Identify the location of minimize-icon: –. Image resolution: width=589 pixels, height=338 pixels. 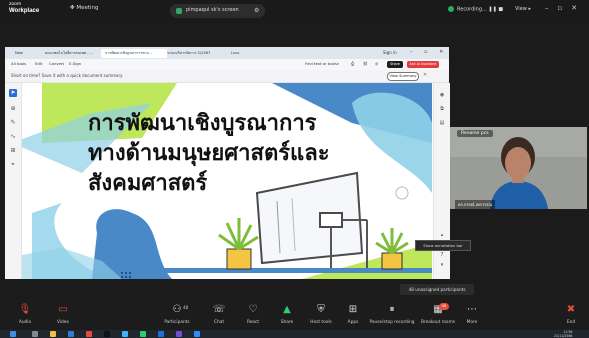
(551, 8).